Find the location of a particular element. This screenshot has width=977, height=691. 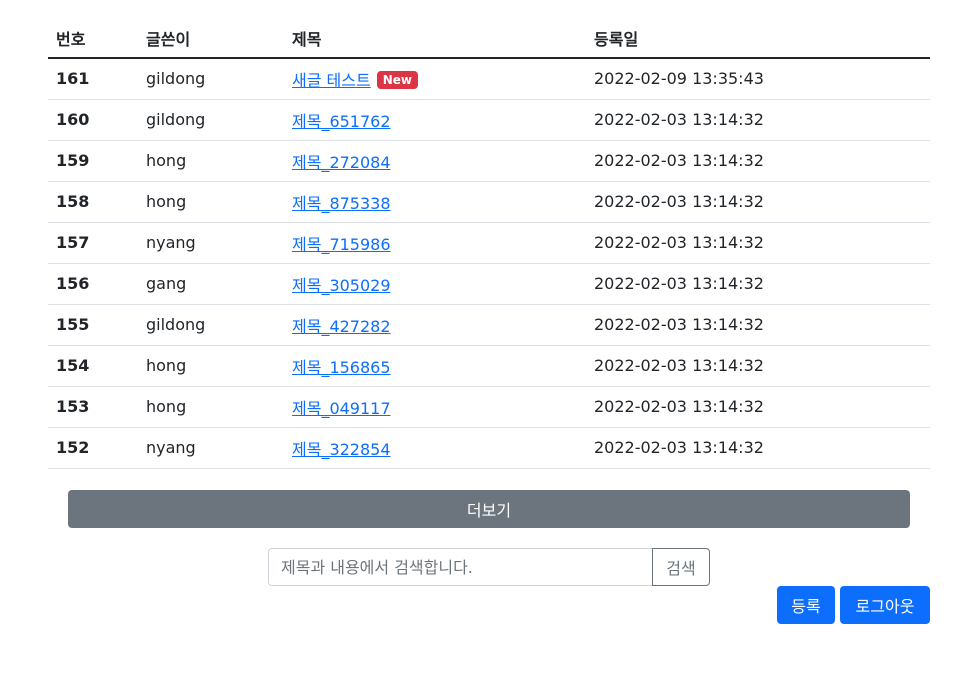

table-row: 160 gildong 제목_651762 2022-02-03 13:14:32 is located at coordinates (489, 120).